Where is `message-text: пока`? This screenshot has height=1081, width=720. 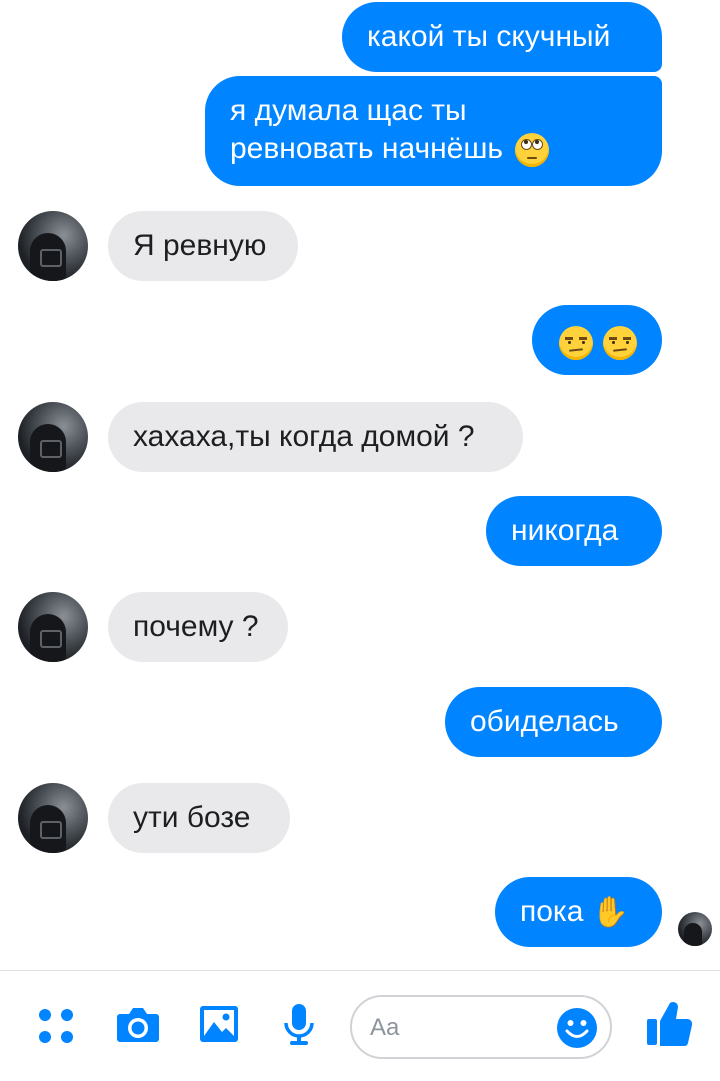
message-text: пока is located at coordinates (552, 911).